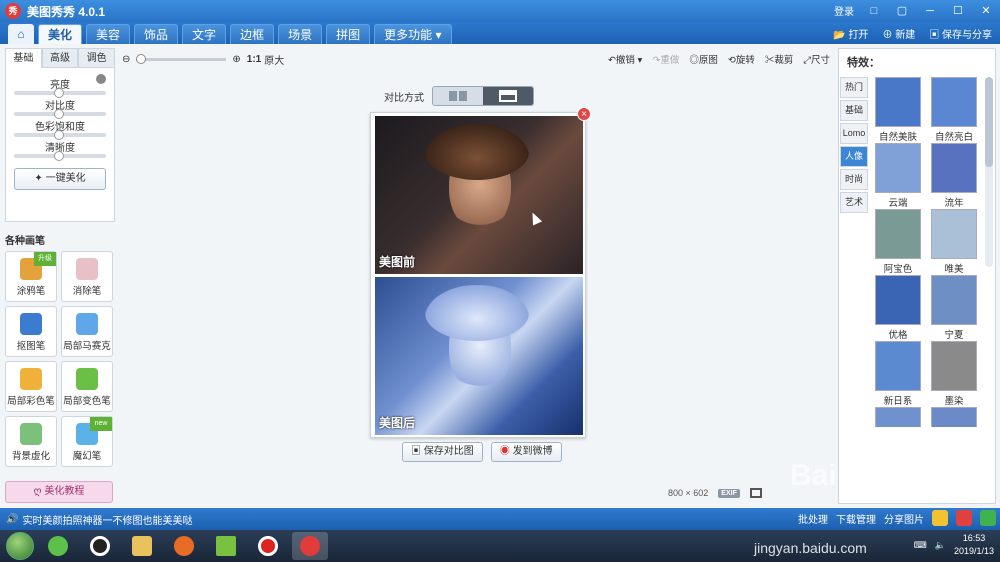  Describe the element at coordinates (940, 545) in the screenshot. I see `volume-icon: 🔈` at that location.